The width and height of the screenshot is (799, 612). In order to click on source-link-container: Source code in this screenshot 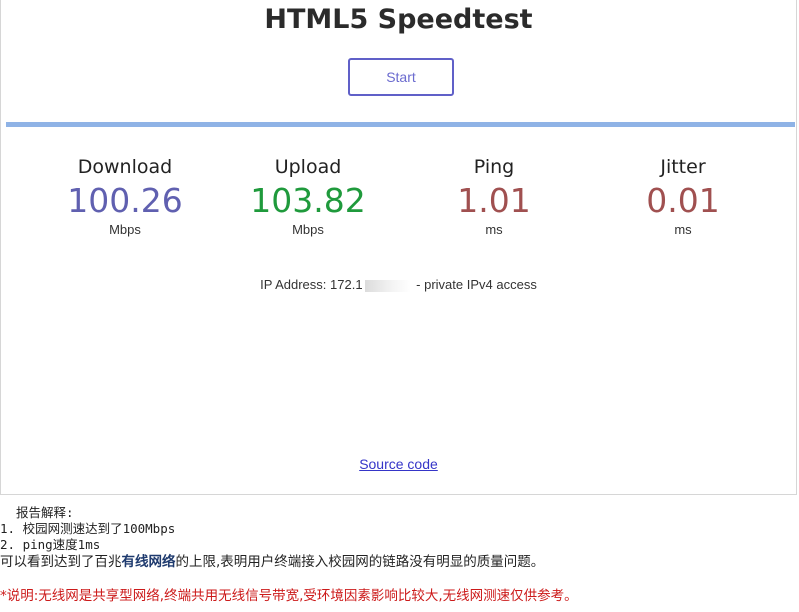, I will do `click(398, 463)`.